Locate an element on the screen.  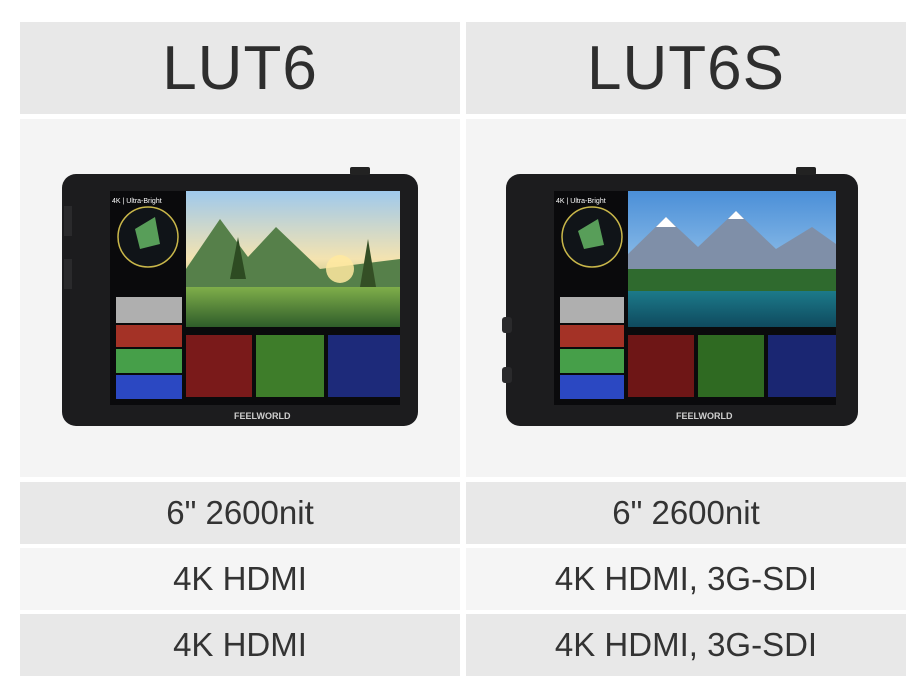
monitor-illustration-lut6: 4K | Ultra-Bright FEELWORLD is located at coordinates (240, 296).